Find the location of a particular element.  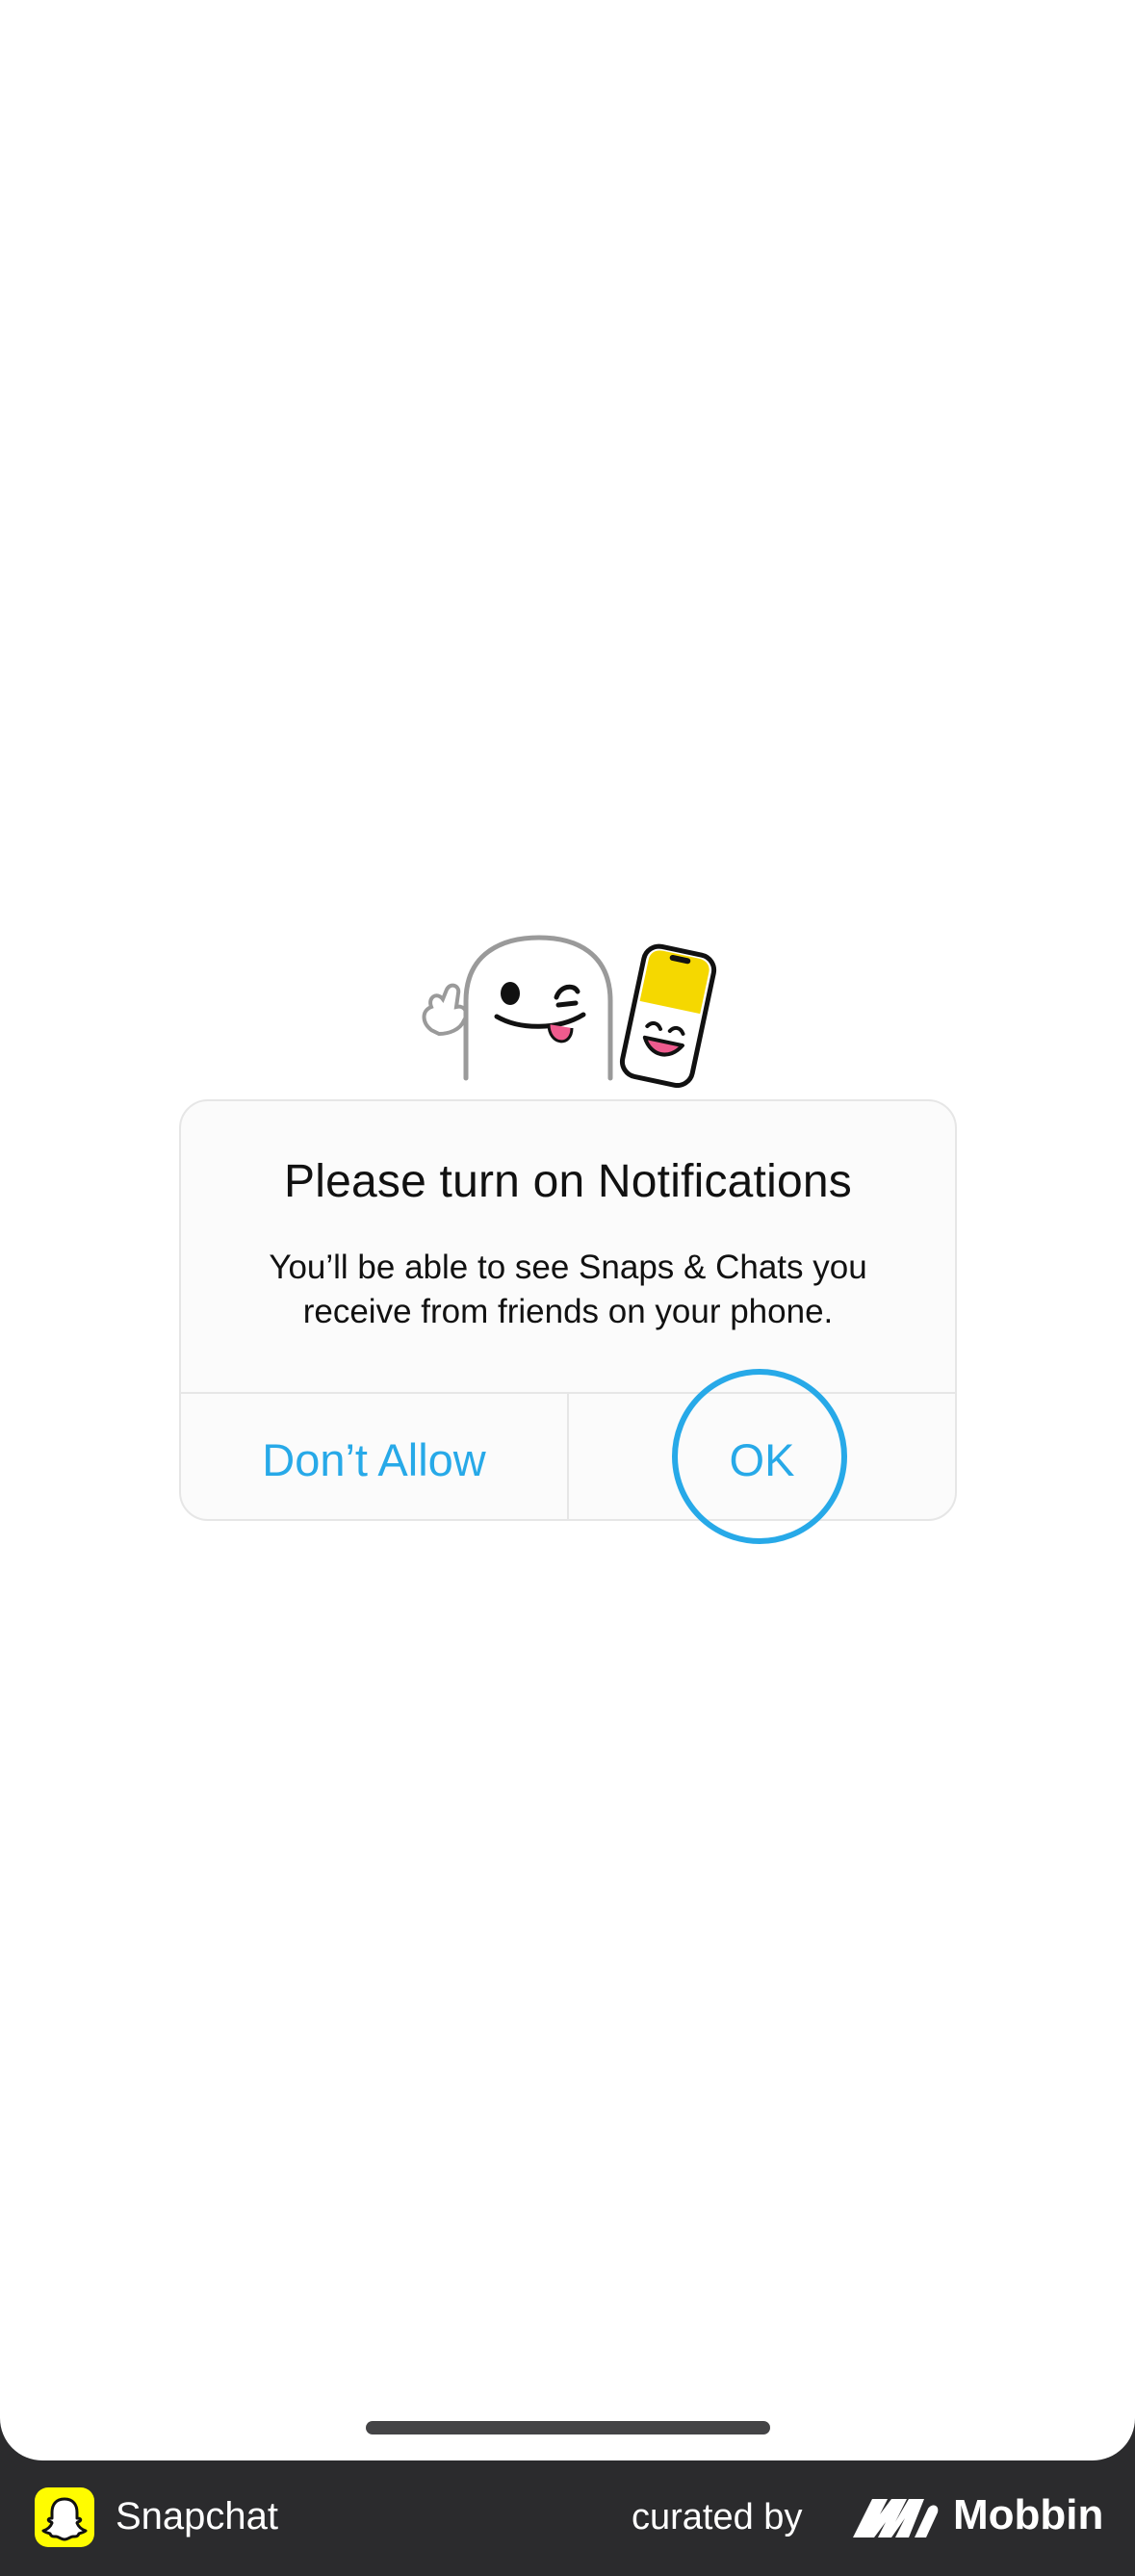

footer-curated-by: curated by is located at coordinates (717, 2517).